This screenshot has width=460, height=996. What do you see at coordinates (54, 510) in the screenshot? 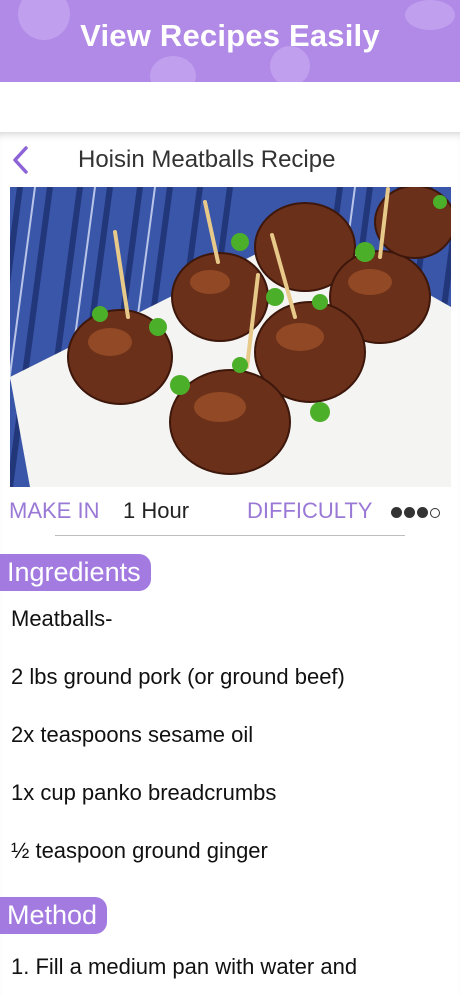
I see `make-in-label: MAKE IN` at bounding box center [54, 510].